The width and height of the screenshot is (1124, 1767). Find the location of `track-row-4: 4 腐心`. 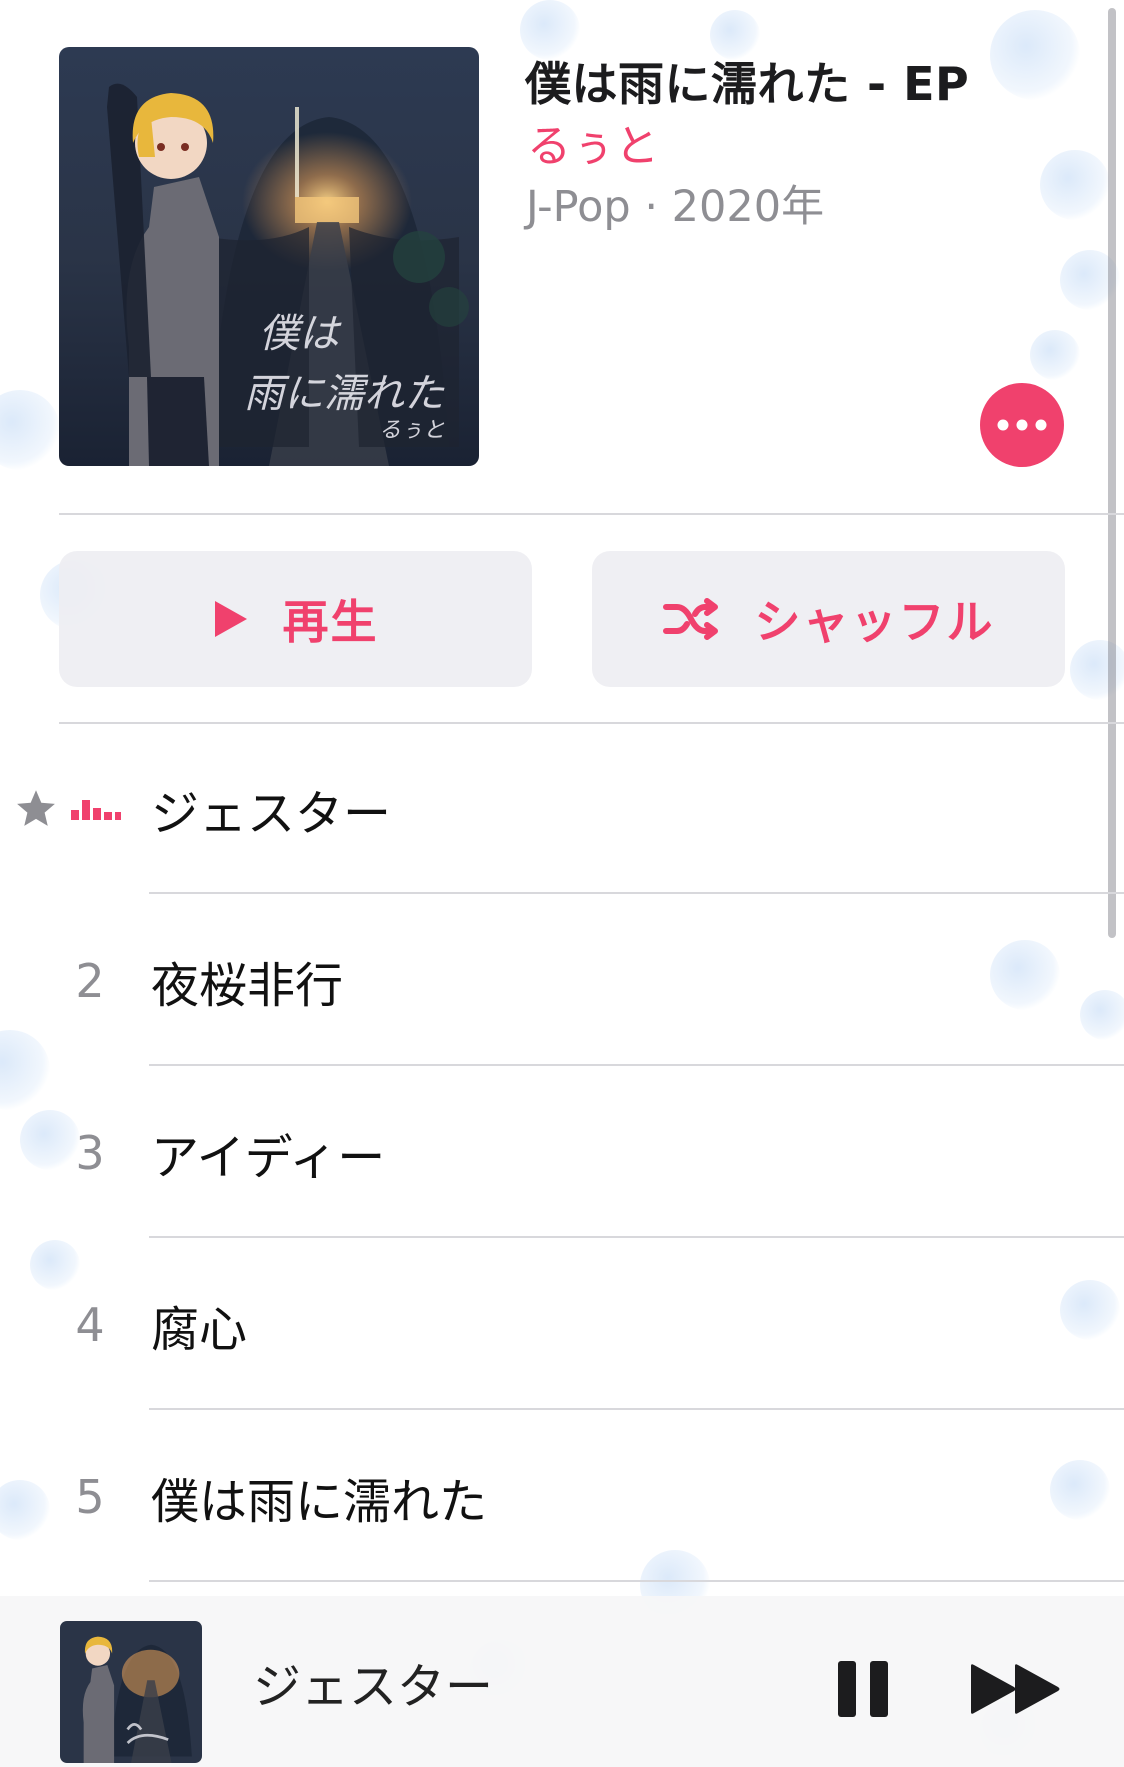

track-row-4: 4 腐心 is located at coordinates (562, 1324).